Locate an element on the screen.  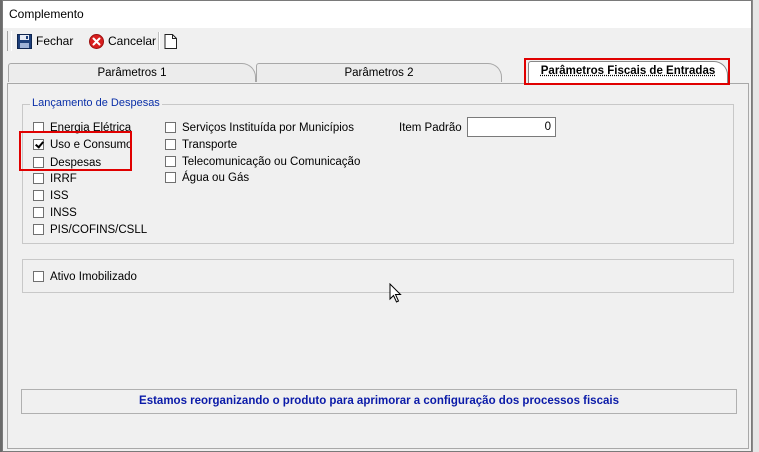
title-bar: Complemento is located at coordinates (377, 14).